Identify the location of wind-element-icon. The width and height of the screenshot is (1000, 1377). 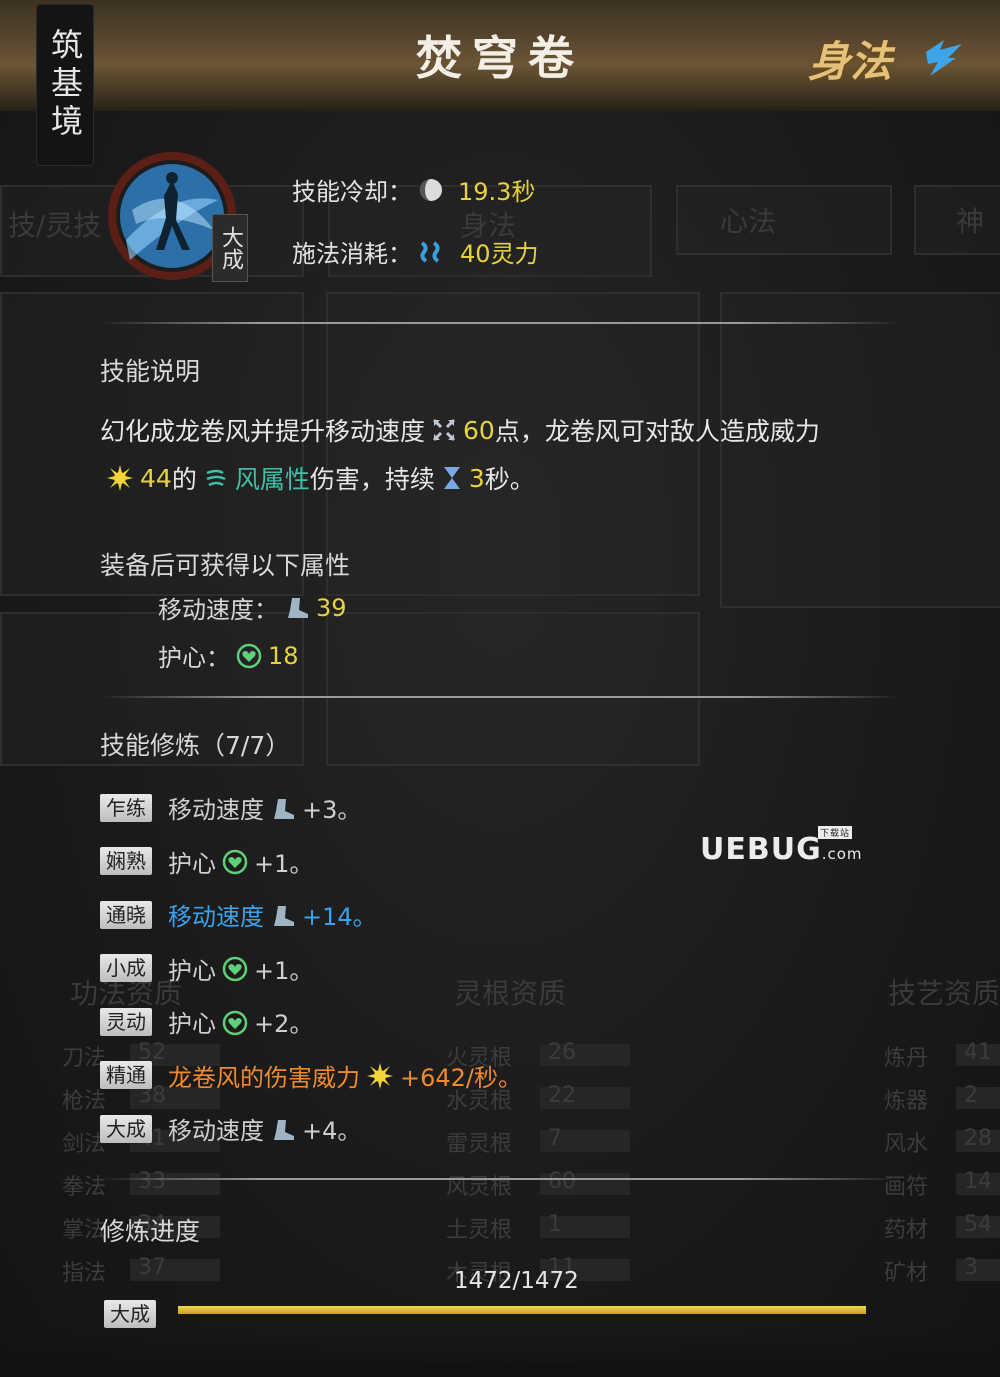
(216, 478).